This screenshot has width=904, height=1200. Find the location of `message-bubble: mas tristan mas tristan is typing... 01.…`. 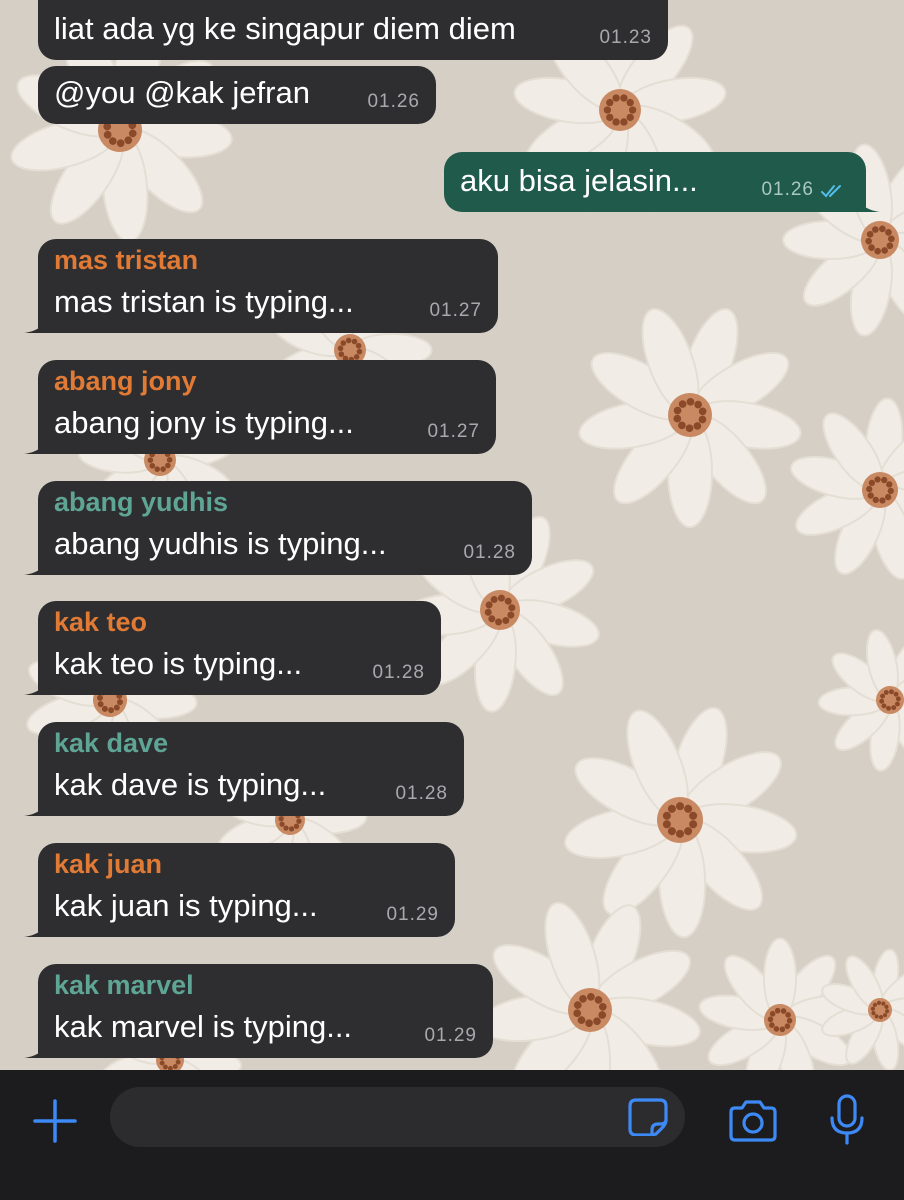

message-bubble: mas tristan mas tristan is typing... 01.… is located at coordinates (261, 286).